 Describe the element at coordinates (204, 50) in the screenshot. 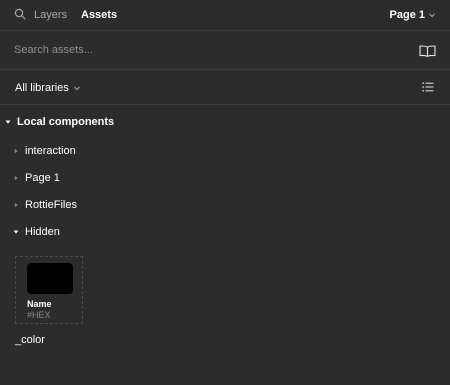

I see `search-assets-input` at that location.